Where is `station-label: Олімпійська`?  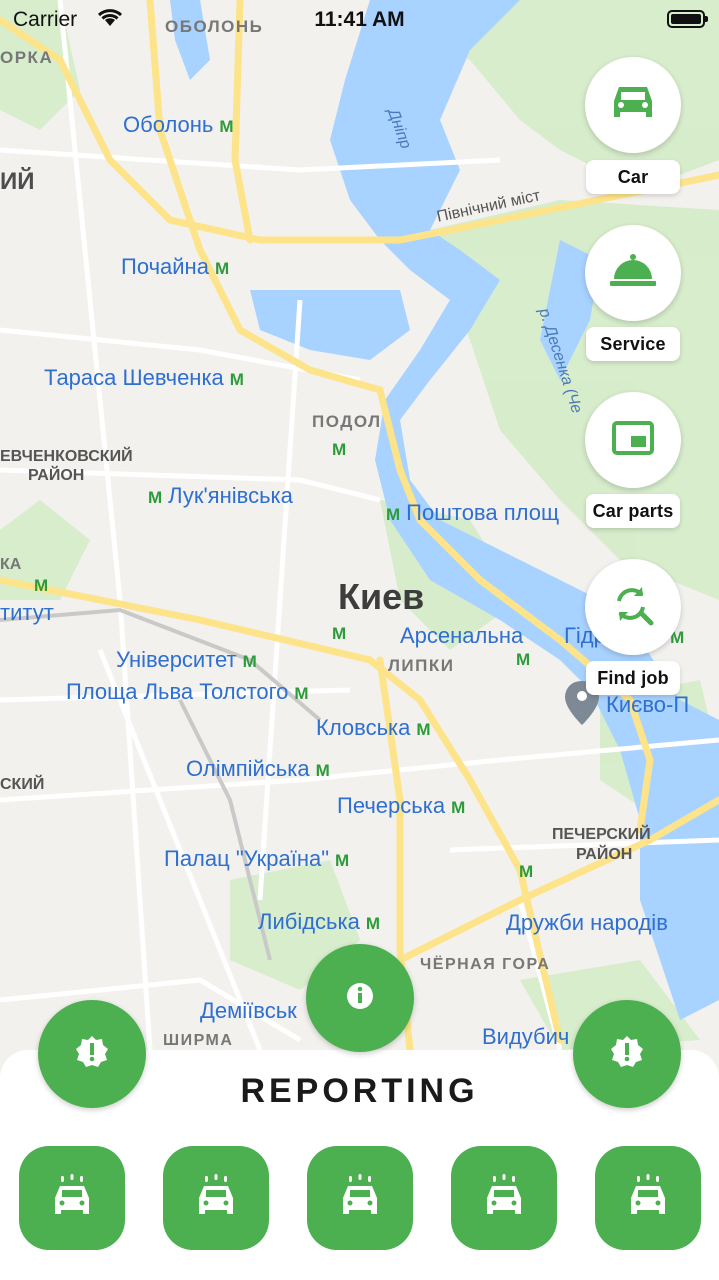 station-label: Олімпійська is located at coordinates (248, 768).